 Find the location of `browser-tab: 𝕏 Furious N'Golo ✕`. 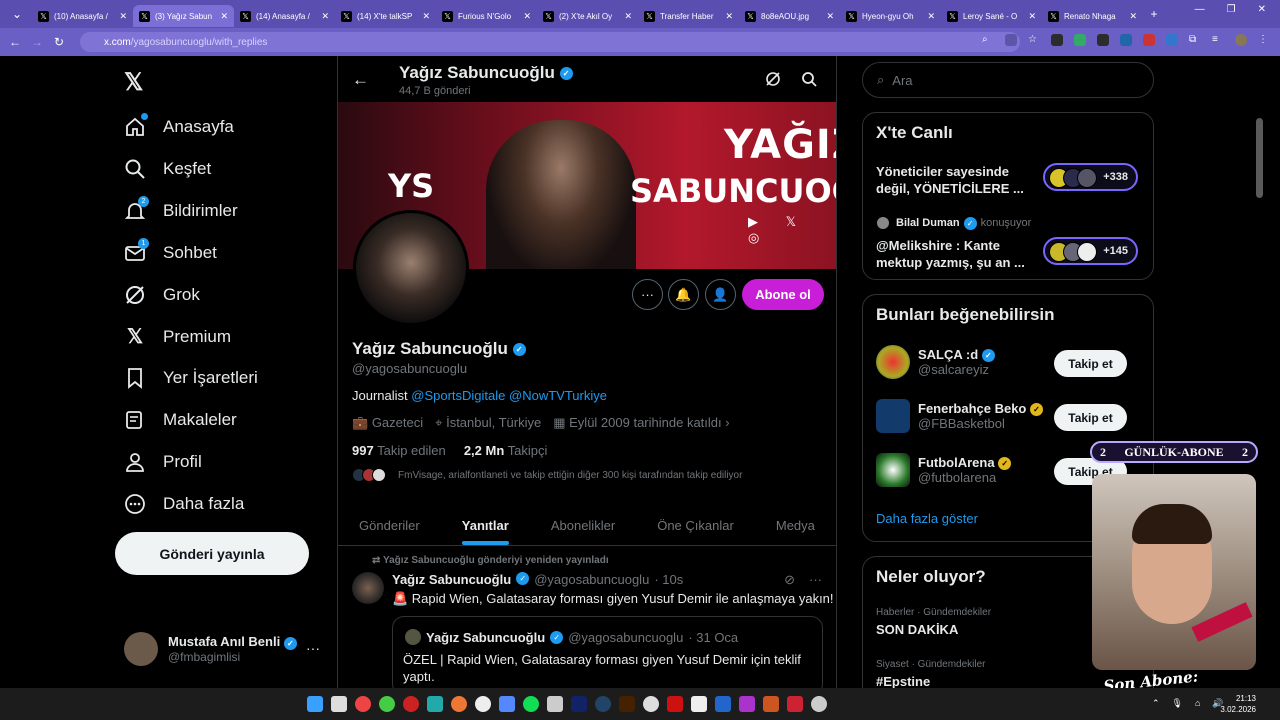

browser-tab: 𝕏 Furious N'Golo ✕ is located at coordinates (486, 16).